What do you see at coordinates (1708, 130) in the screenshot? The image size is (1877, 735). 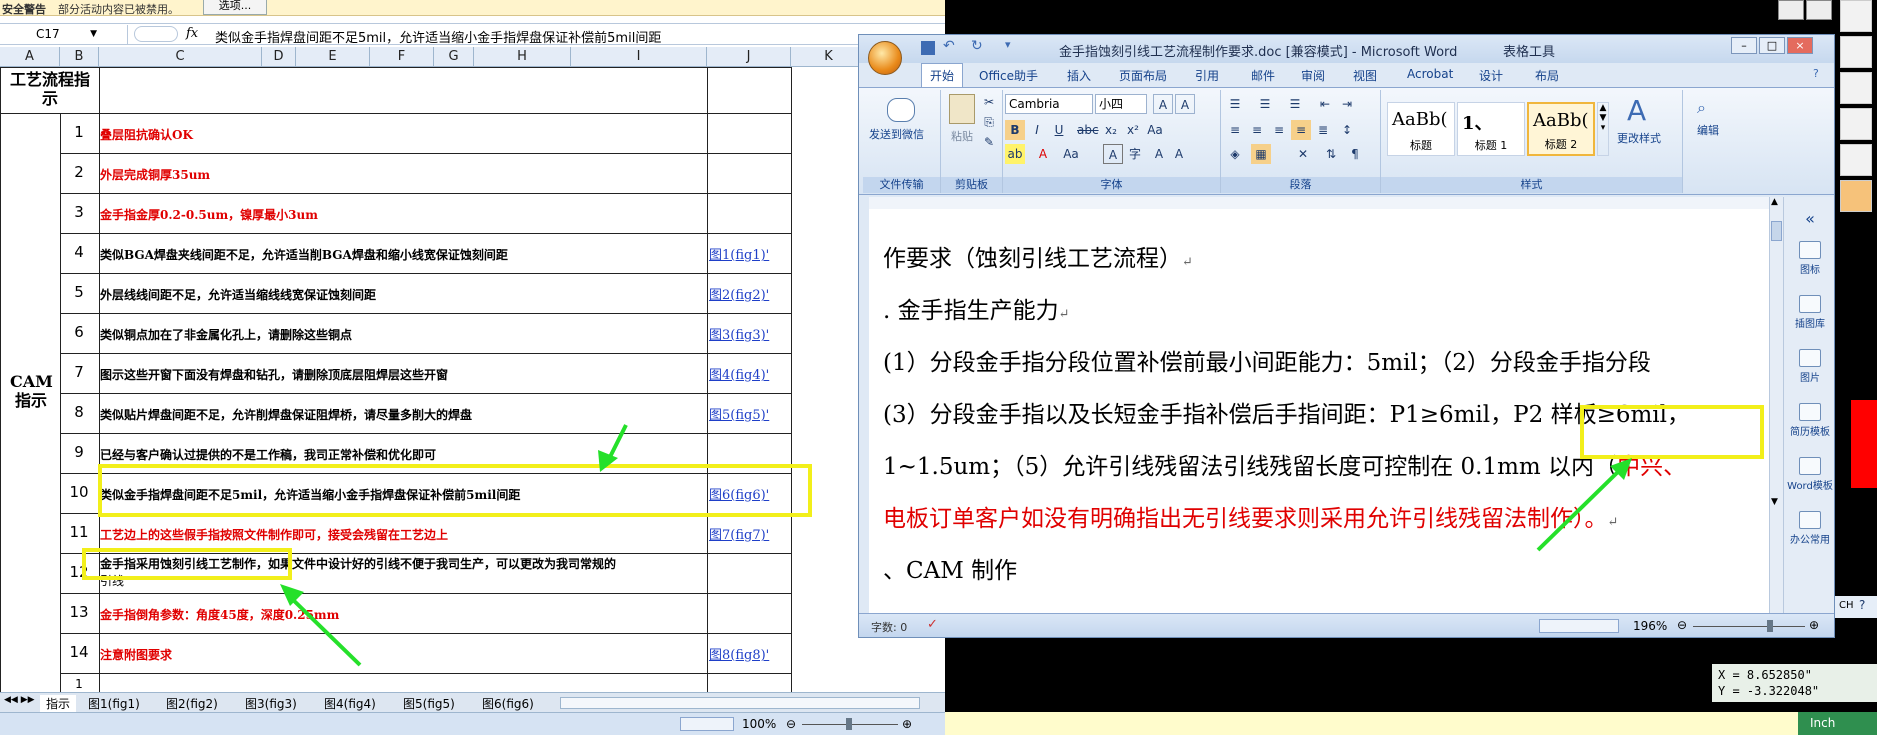 I see `editing-button: 编辑` at bounding box center [1708, 130].